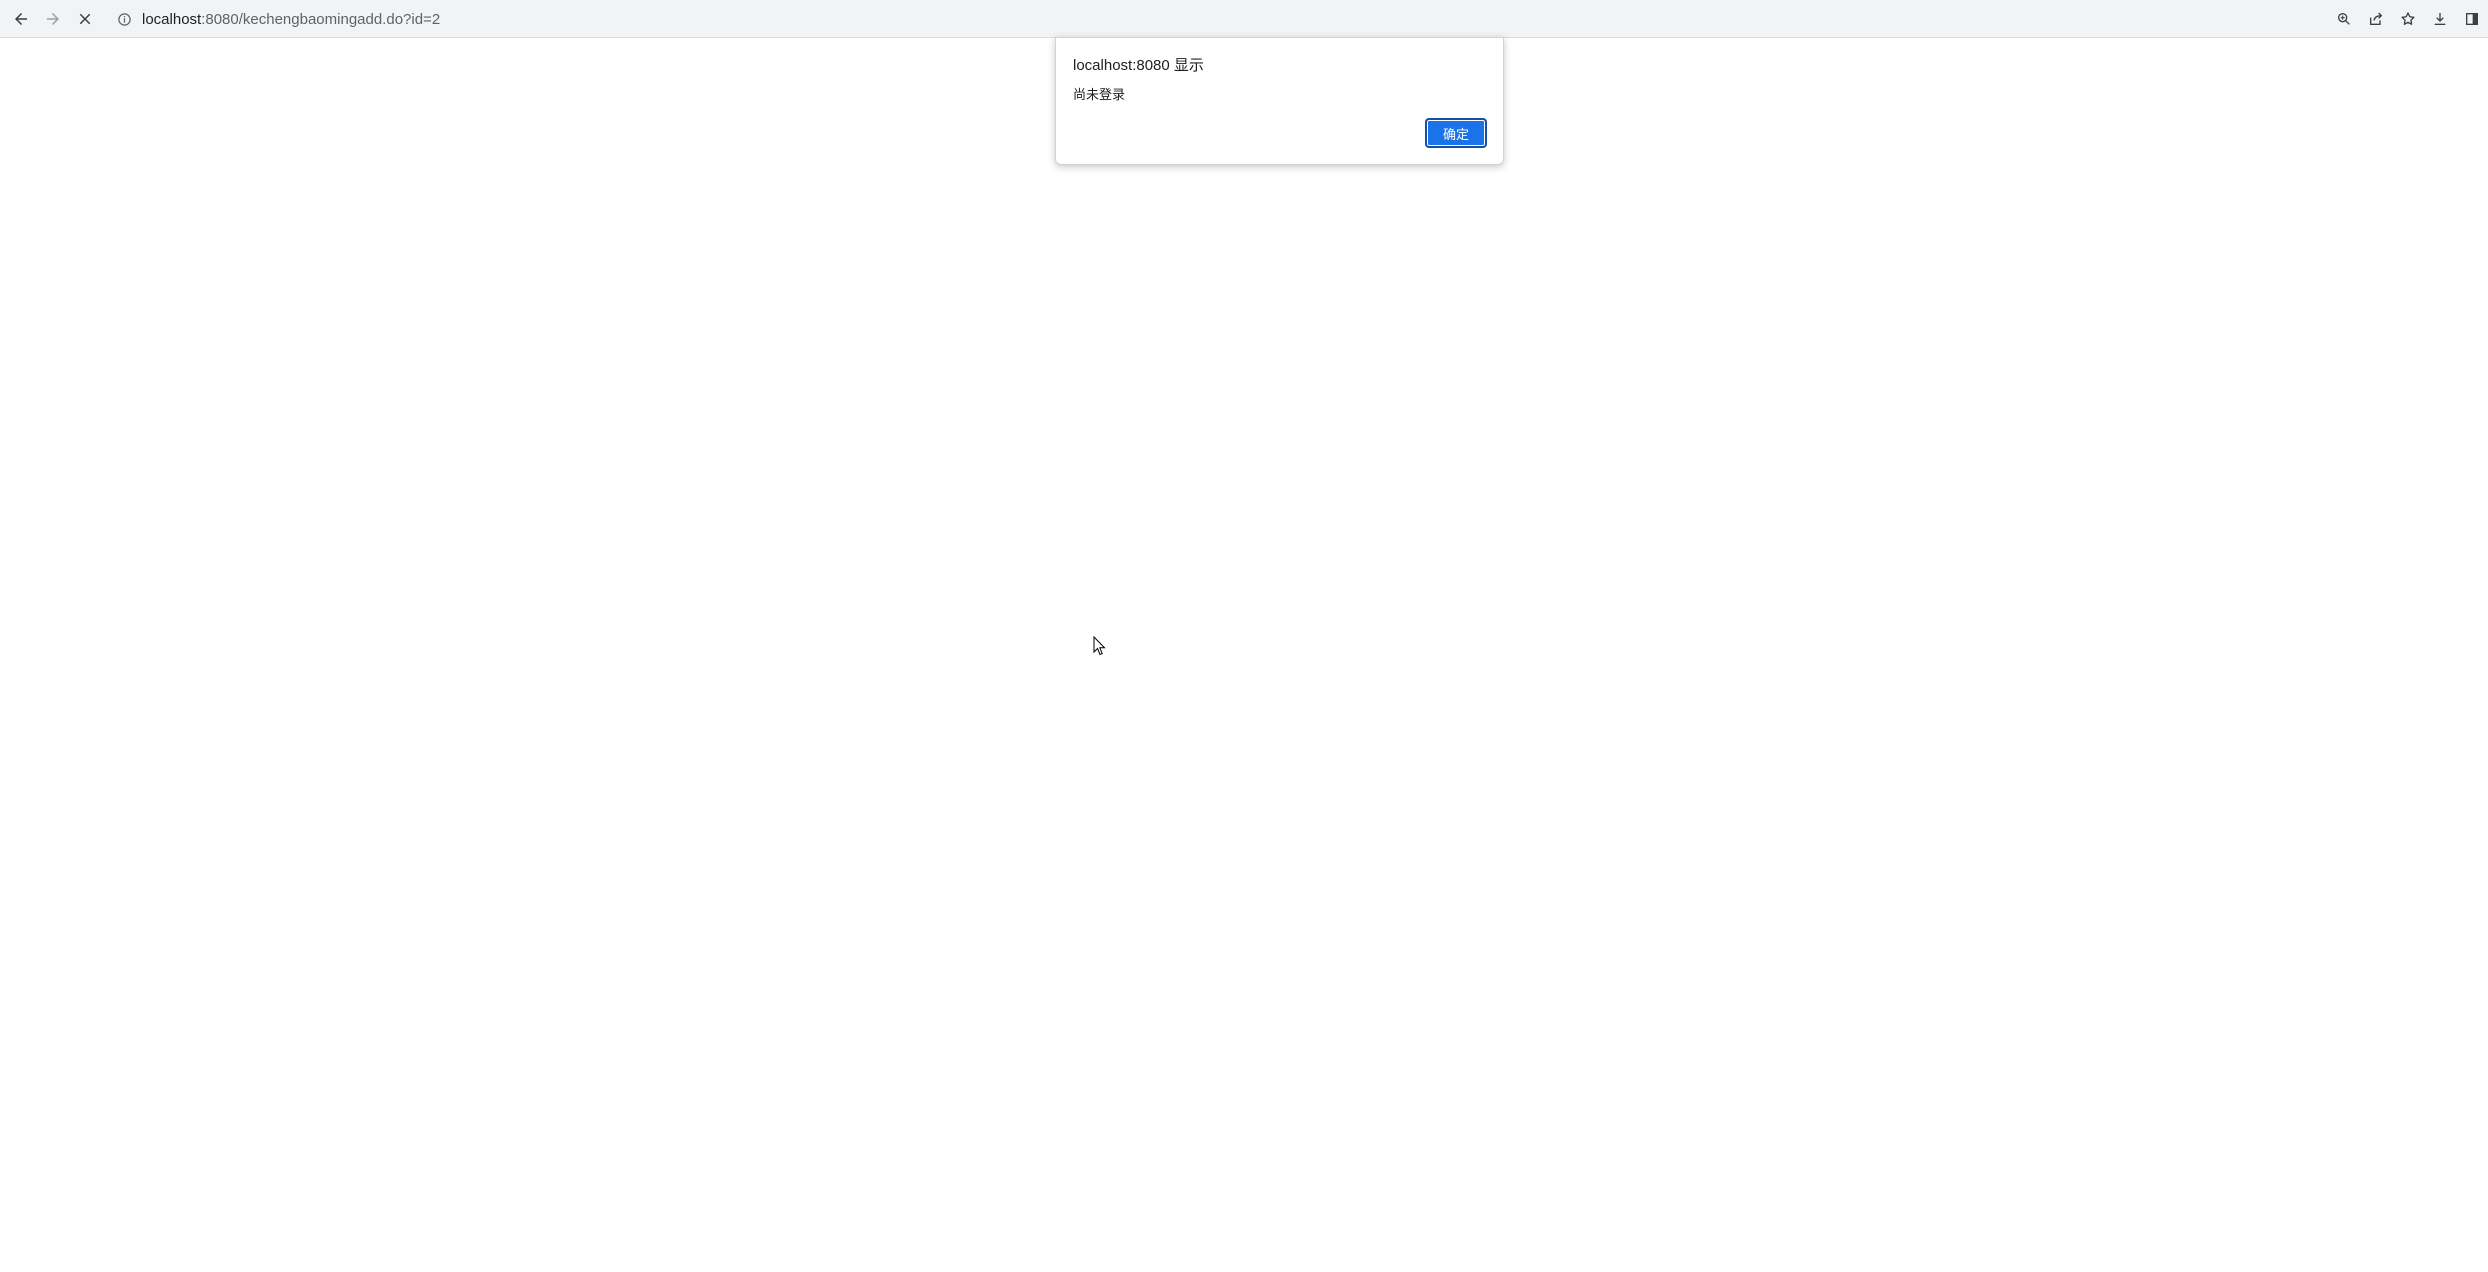 The height and width of the screenshot is (1272, 2488). I want to click on dialog-message: 尚未登录, so click(1099, 94).